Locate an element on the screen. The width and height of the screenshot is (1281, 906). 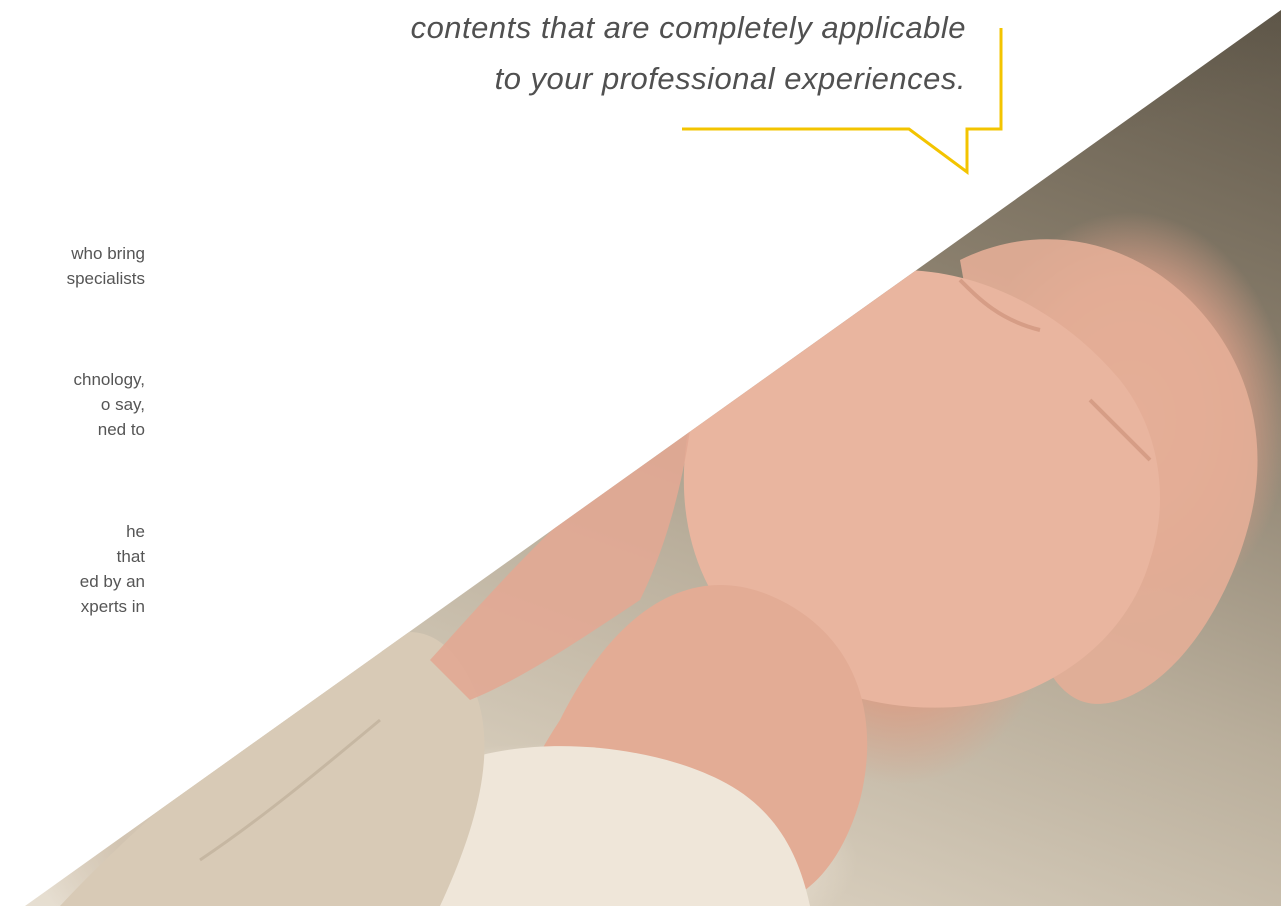
quote-line-1: contents that are completely applicable is located at coordinates (688, 27).